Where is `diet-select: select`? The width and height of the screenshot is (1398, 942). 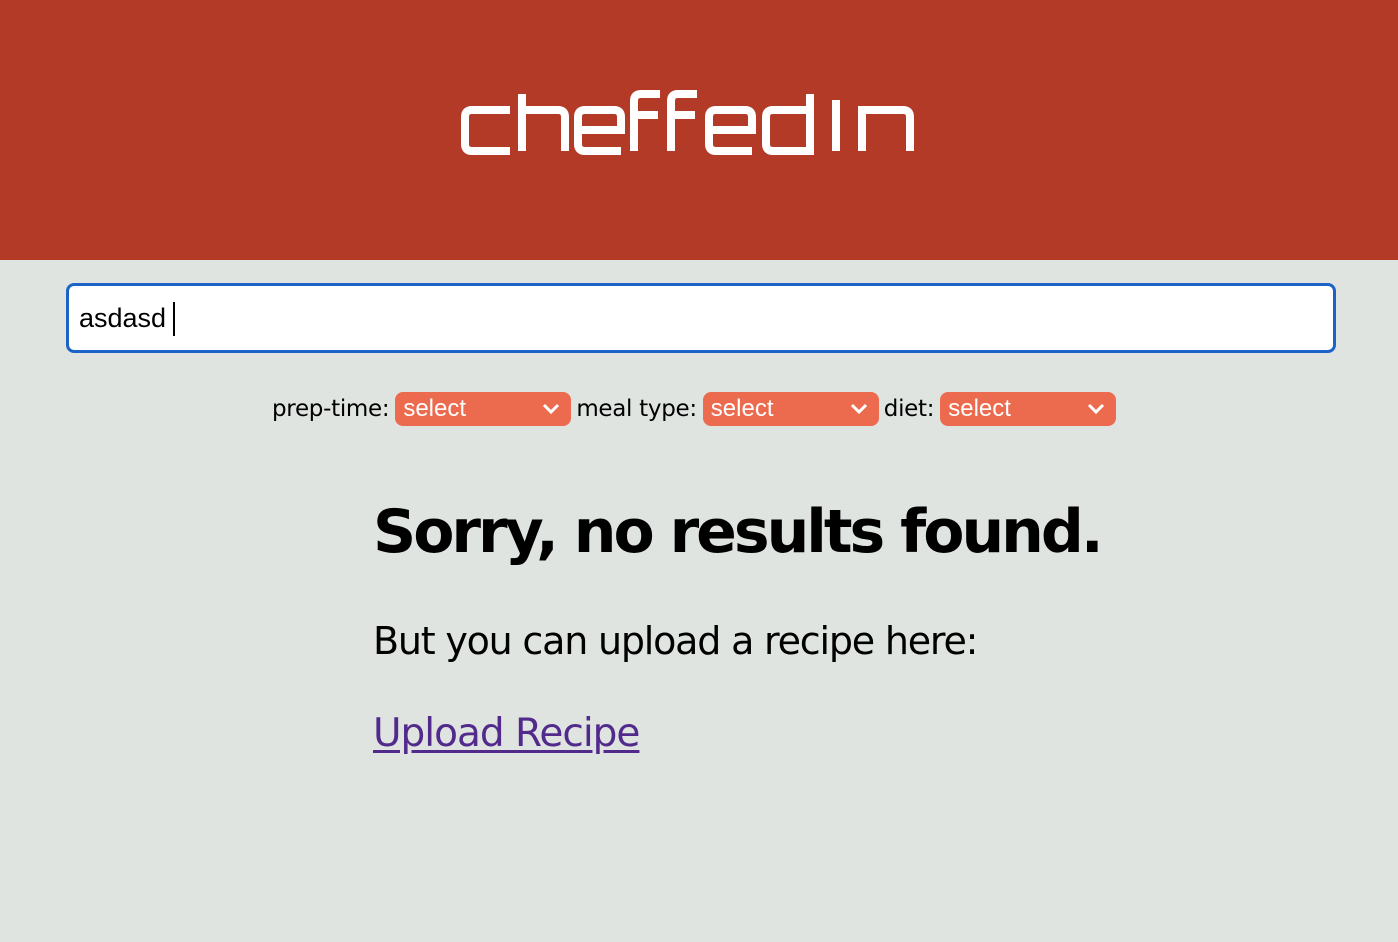
diet-select: select is located at coordinates (1028, 409).